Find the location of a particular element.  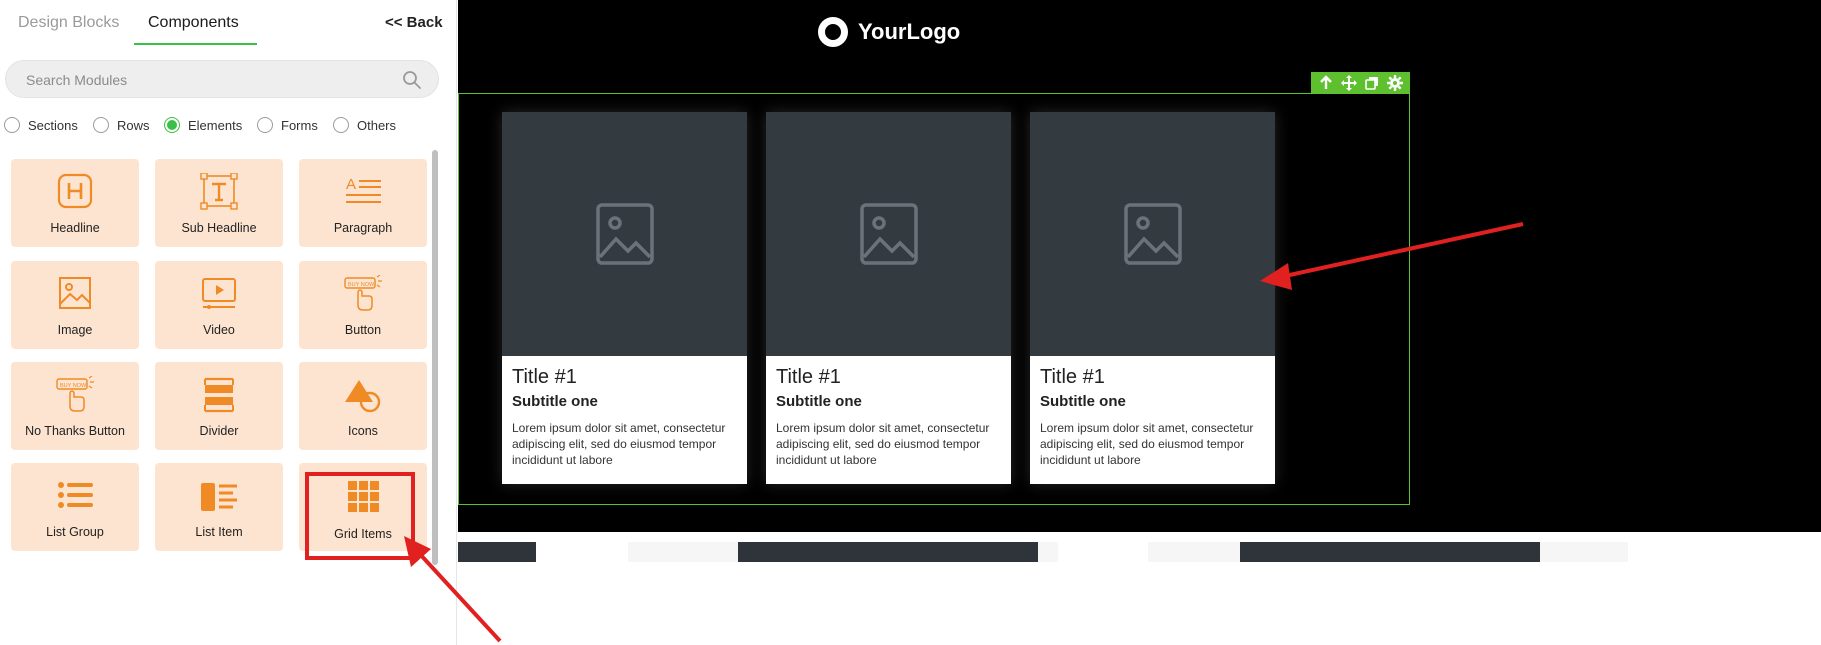

logo-ring-icon is located at coordinates (833, 32).